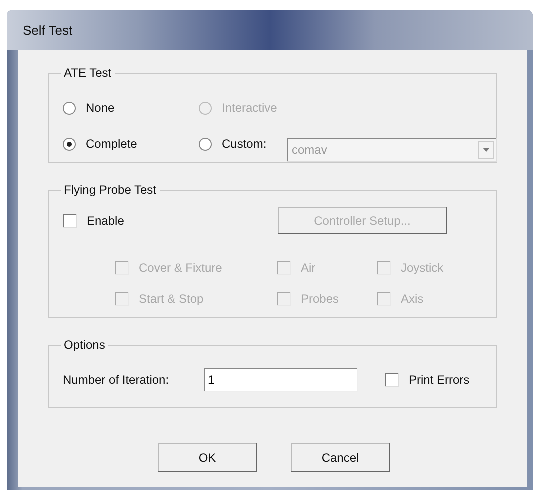 The image size is (533, 490). What do you see at coordinates (88, 73) in the screenshot?
I see `group-title: ATE Test` at bounding box center [88, 73].